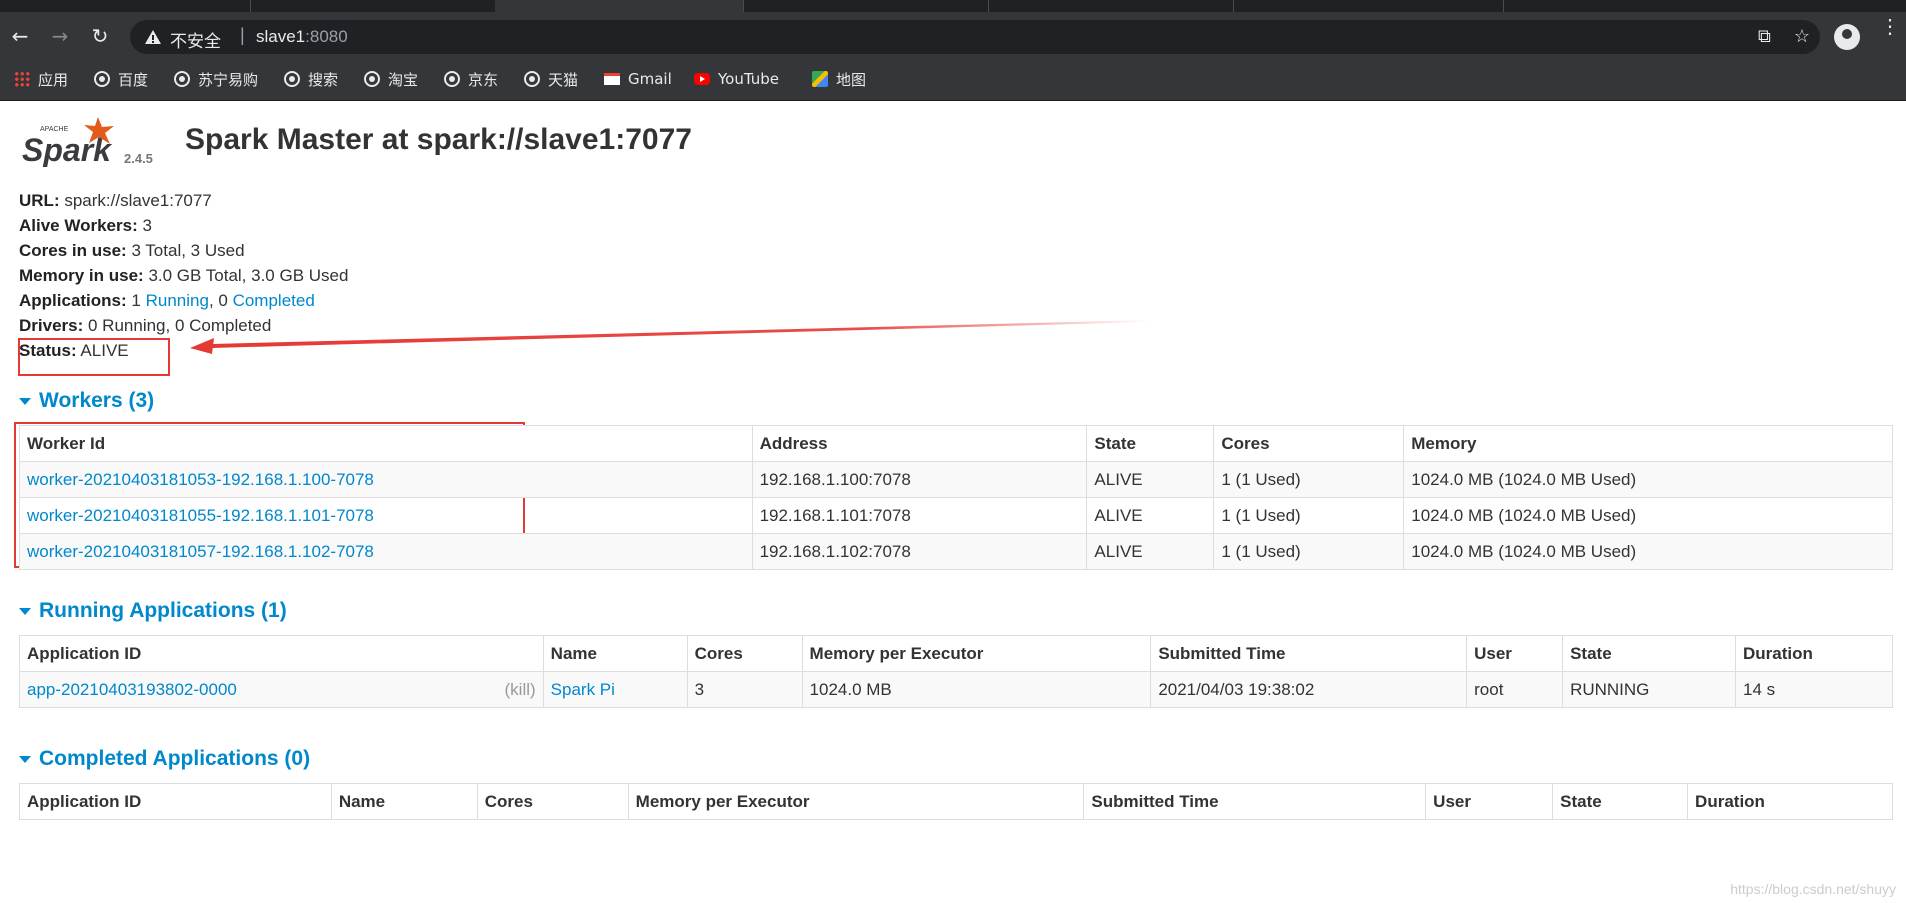  I want to click on summary-memory: Memory in use: 3.0 GB Total, 3.0 GB Used, so click(183, 275).